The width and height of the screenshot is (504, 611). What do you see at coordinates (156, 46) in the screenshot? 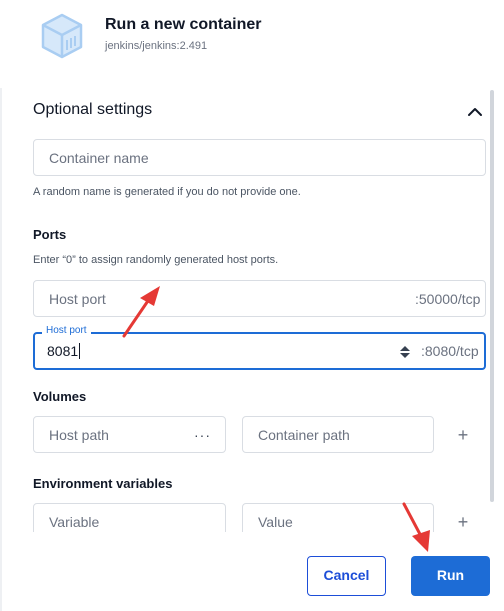
I see `image-tag: jenkins/jenkins:2.491` at bounding box center [156, 46].